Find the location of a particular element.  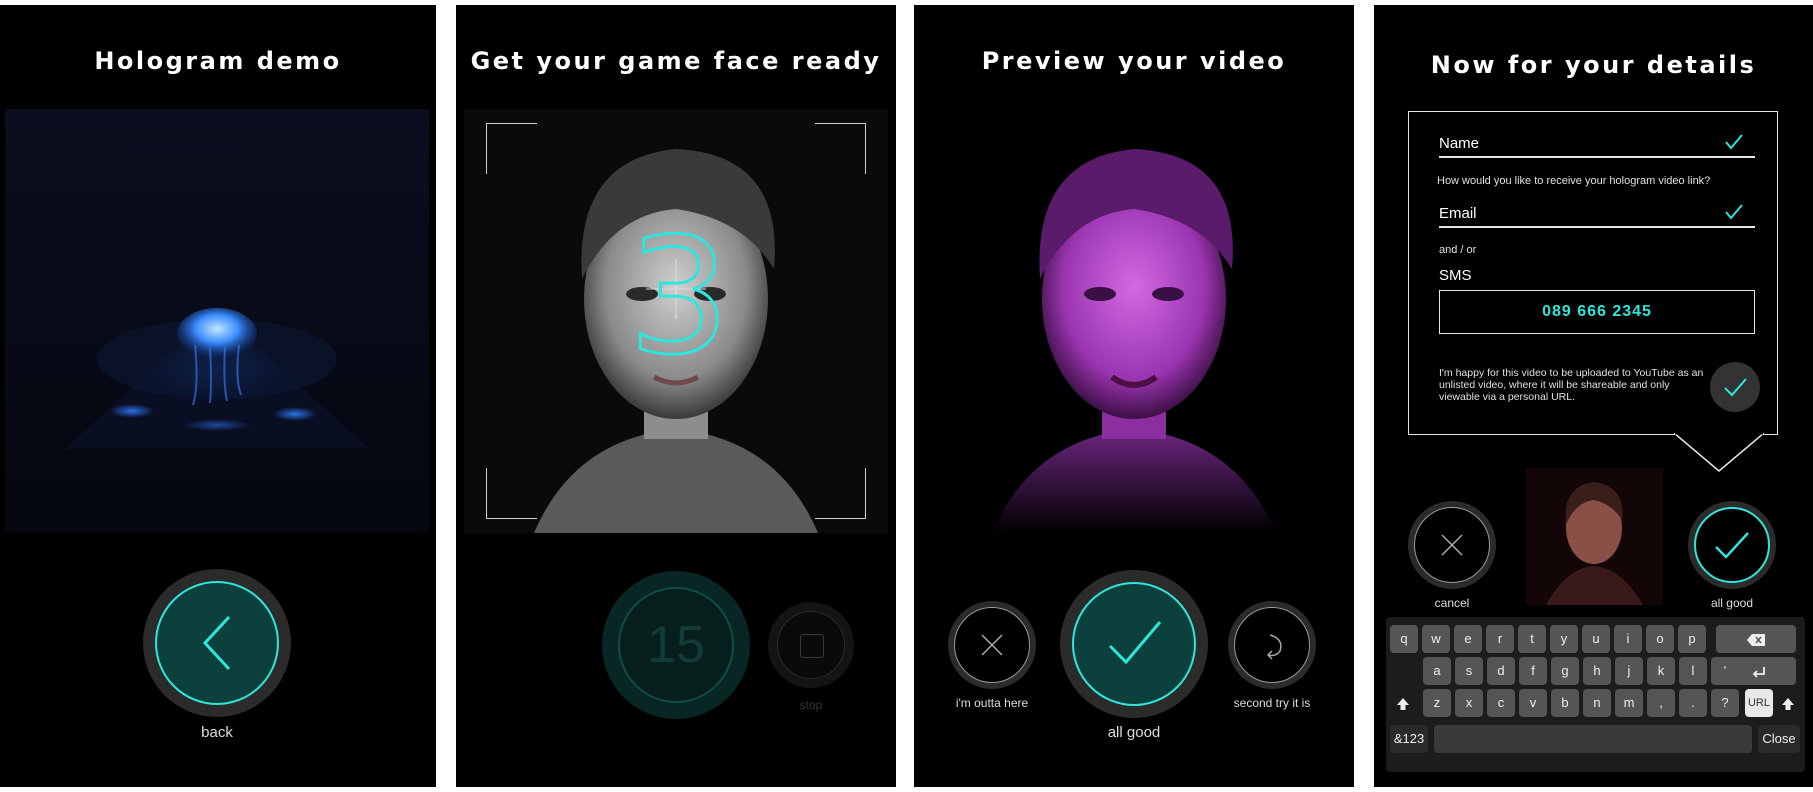

video-preview is located at coordinates (1134, 321).